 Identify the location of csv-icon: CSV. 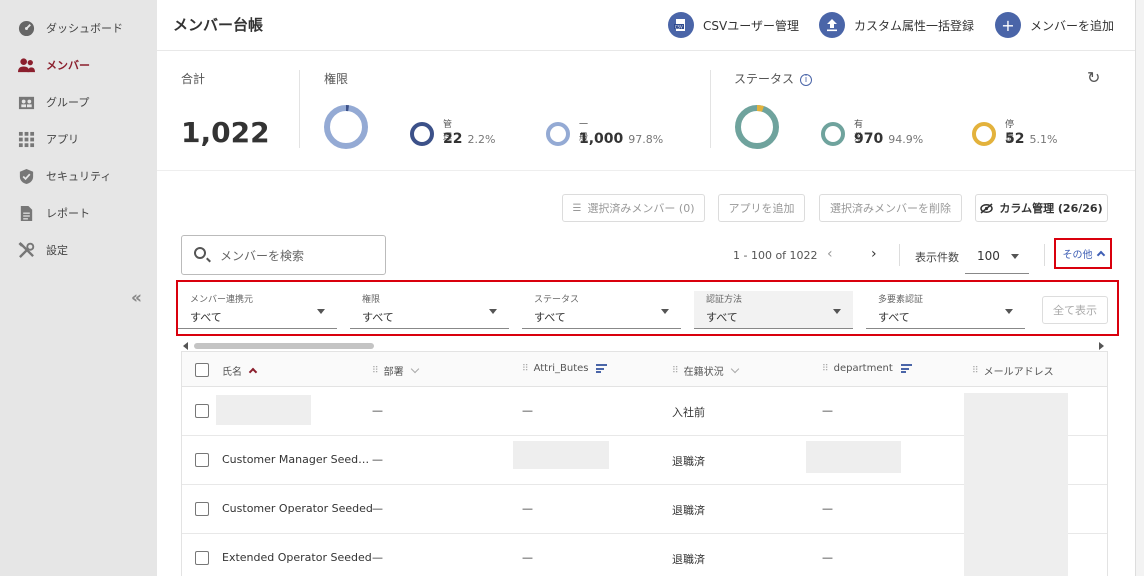
(681, 25).